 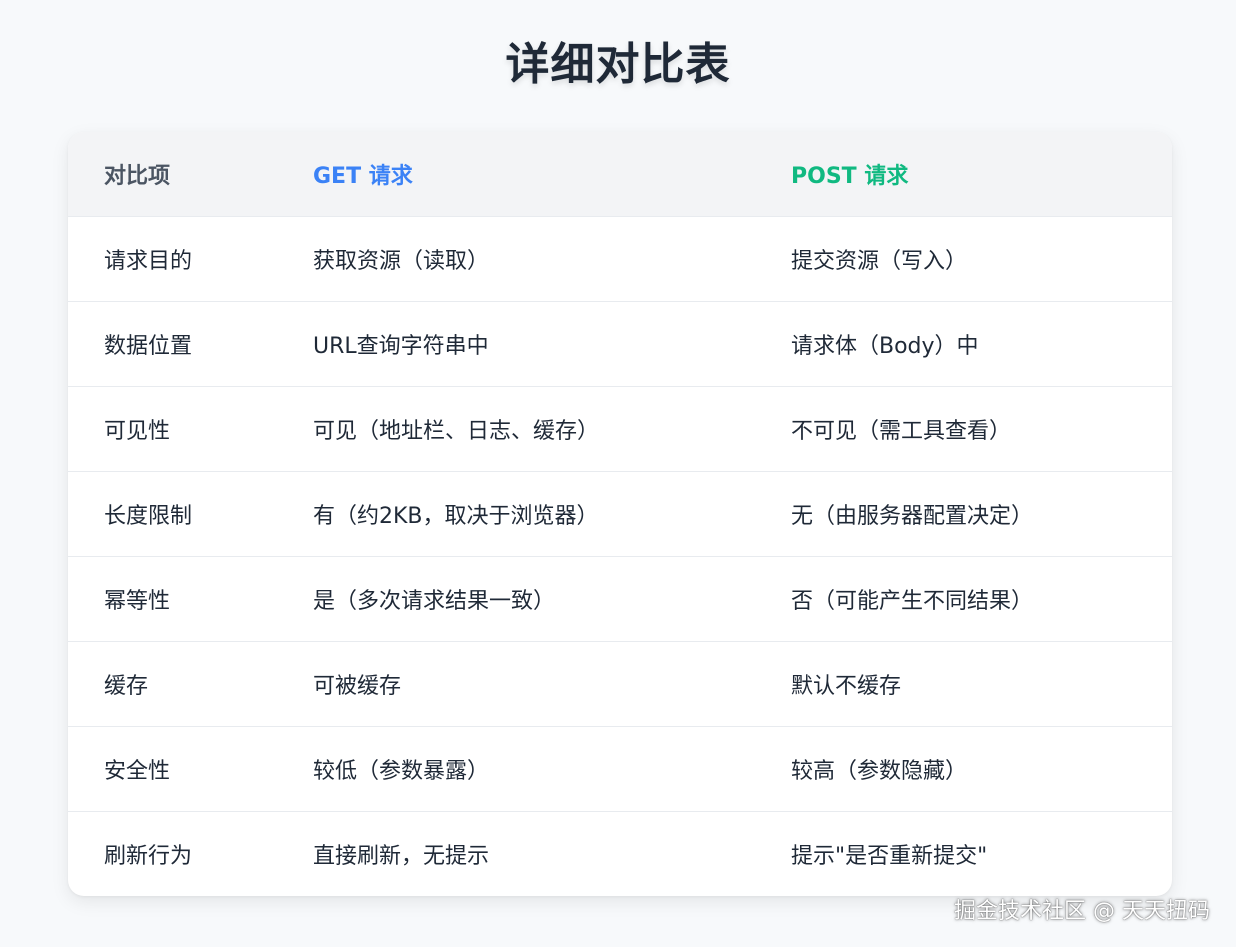 I want to click on row-label: 数据位置, so click(x=148, y=346).